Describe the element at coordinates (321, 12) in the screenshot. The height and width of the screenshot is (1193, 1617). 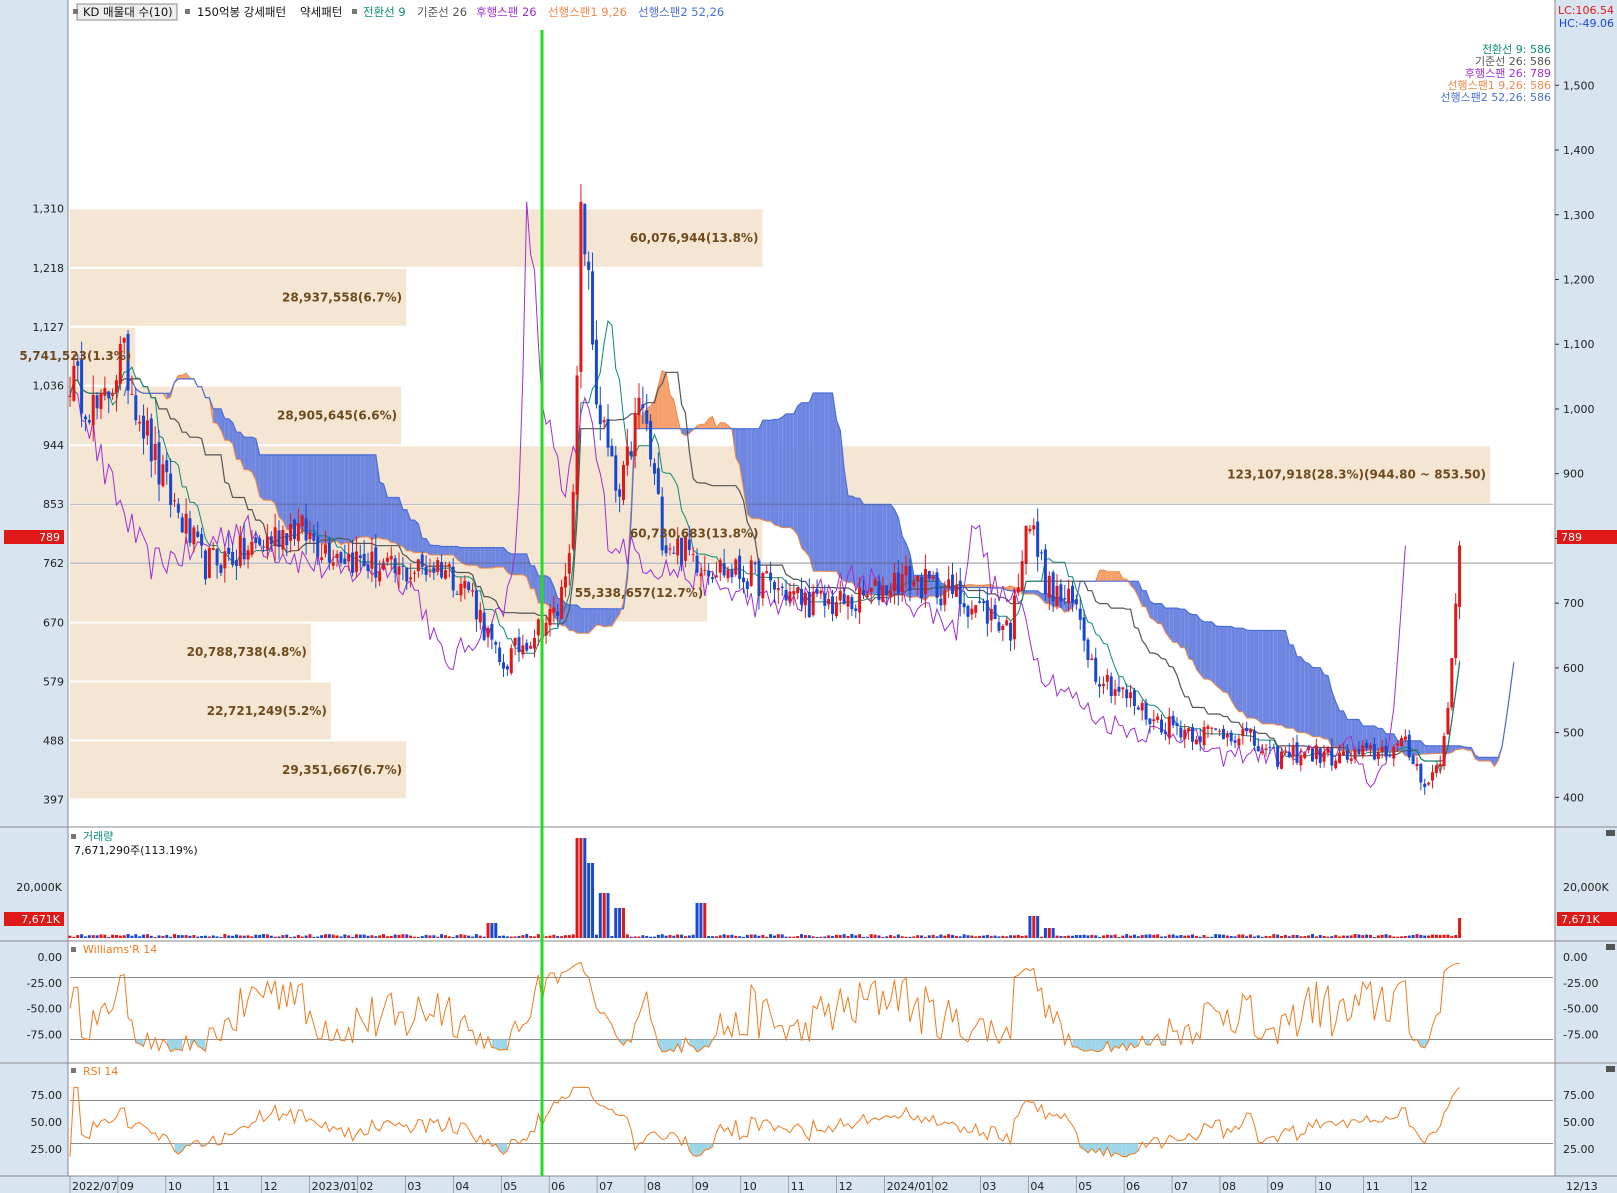
I see `header-item3: 약세패턴` at that location.